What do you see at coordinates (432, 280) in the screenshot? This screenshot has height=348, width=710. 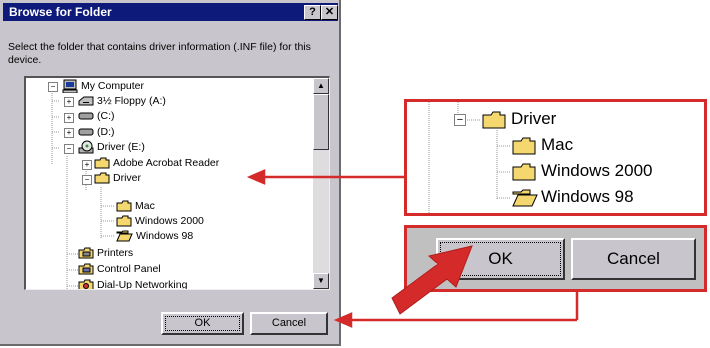 I see `click-ok-arrow-icon` at bounding box center [432, 280].